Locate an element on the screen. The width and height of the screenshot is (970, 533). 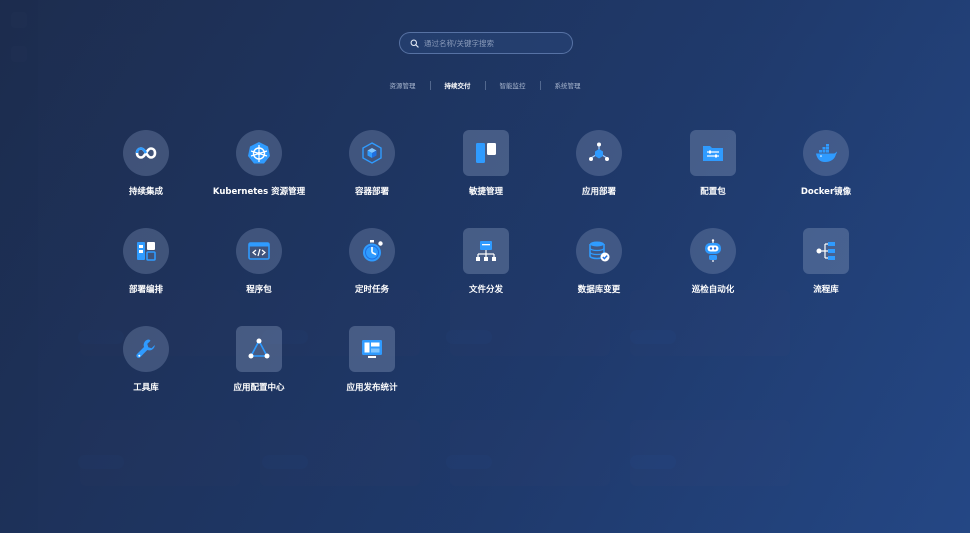
app-label: Docker镜像 is located at coordinates (826, 192).